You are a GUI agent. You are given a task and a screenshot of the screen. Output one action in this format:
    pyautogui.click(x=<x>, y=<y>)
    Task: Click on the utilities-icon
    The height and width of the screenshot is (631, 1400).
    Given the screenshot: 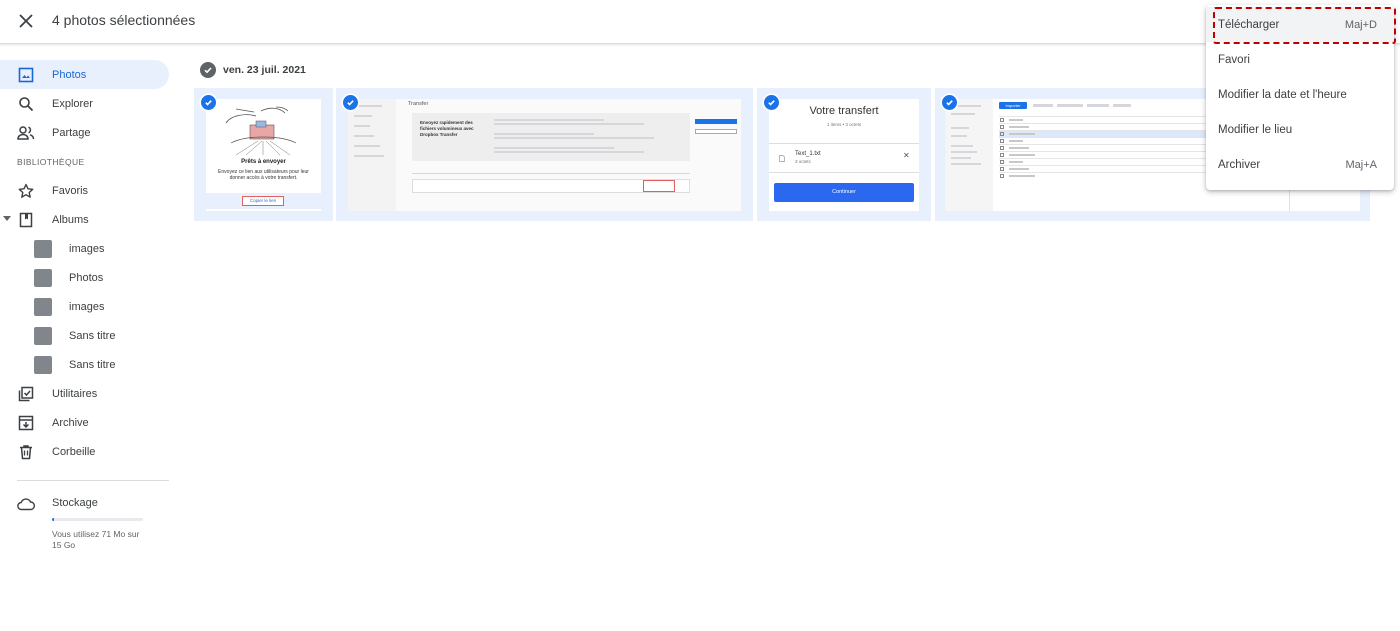 What is the action you would take?
    pyautogui.click(x=26, y=394)
    